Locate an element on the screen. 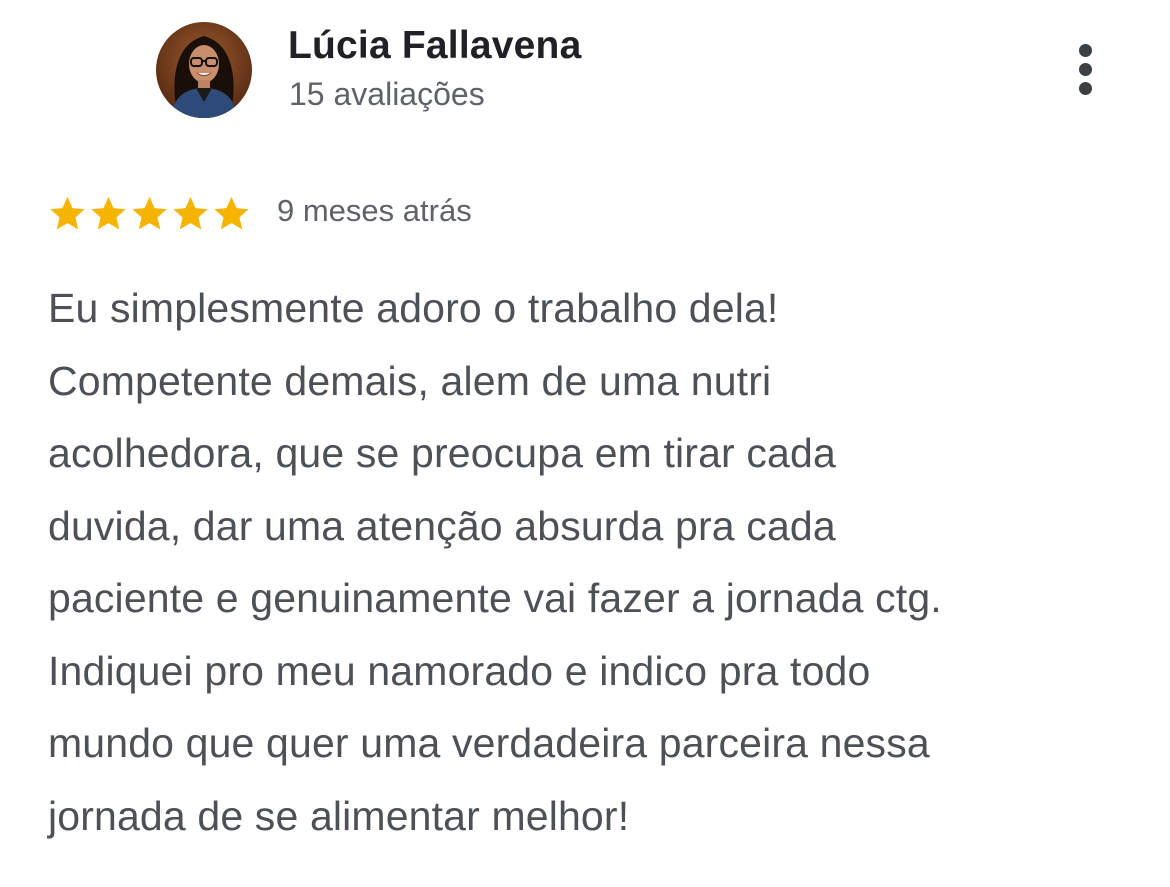 The height and width of the screenshot is (887, 1170). review-text-line: Eu simplesmente adoro o trabalho dela! is located at coordinates (413, 308).